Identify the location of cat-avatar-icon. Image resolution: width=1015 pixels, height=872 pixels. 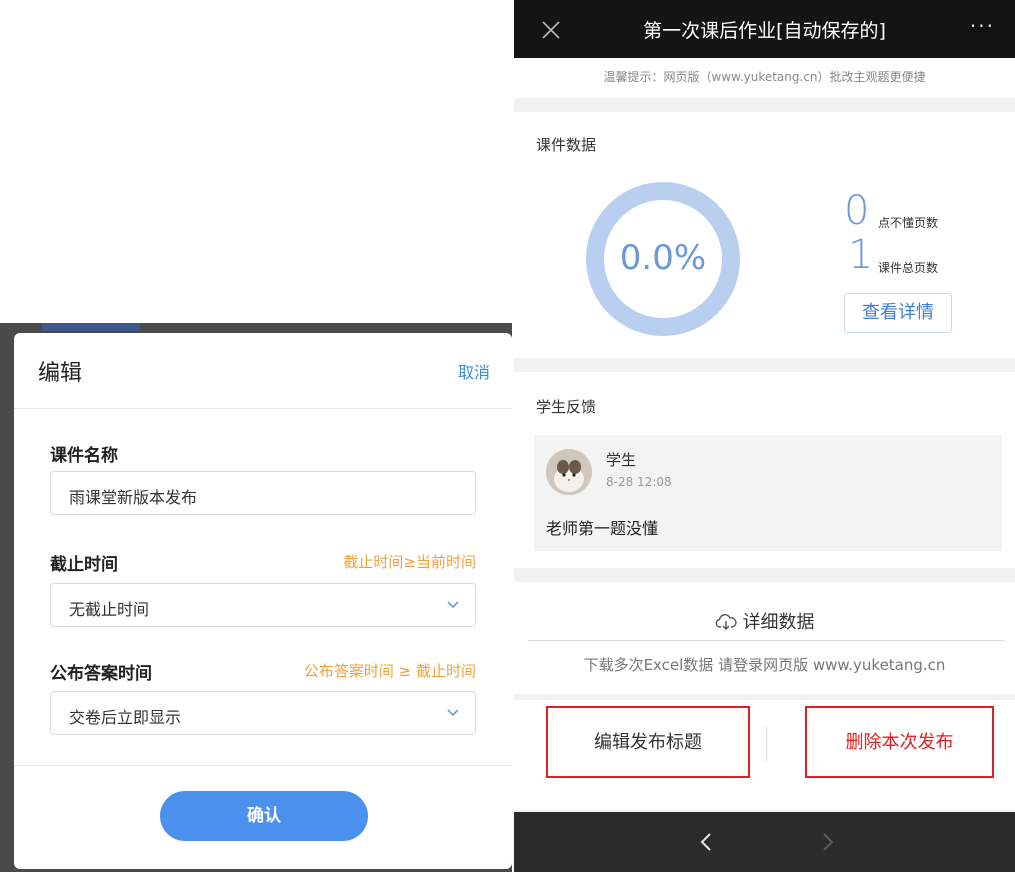
(569, 472).